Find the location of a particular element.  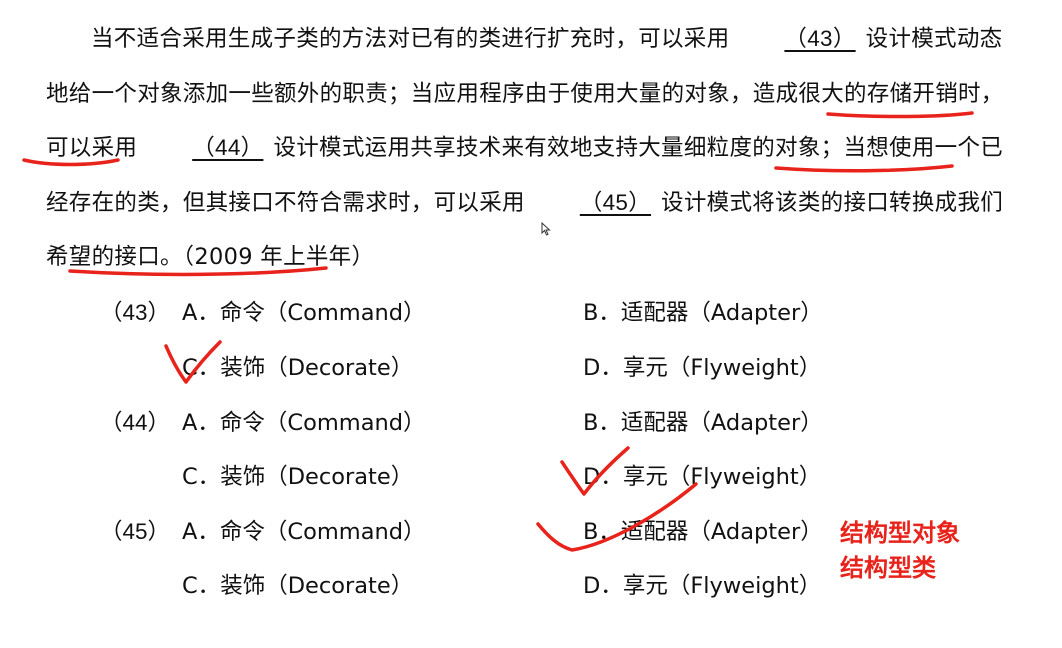

q44-option-c: C．装饰（Decorate） is located at coordinates (298, 477).